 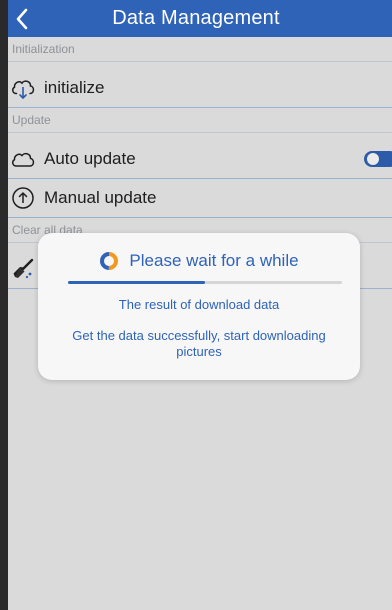 I want to click on left-edge, so click(x=4, y=305).